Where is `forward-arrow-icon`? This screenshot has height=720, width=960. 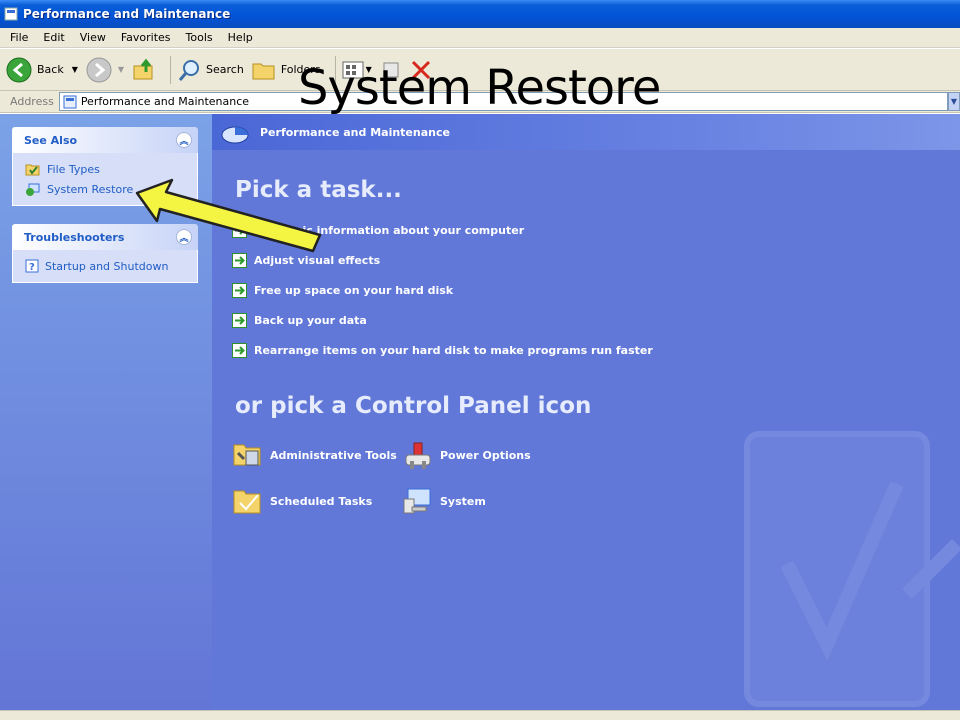
forward-arrow-icon is located at coordinates (99, 69).